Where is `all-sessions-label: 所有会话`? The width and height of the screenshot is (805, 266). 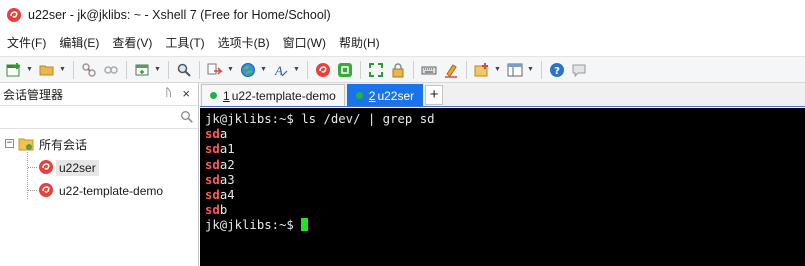
all-sessions-label: 所有会话 is located at coordinates (63, 145).